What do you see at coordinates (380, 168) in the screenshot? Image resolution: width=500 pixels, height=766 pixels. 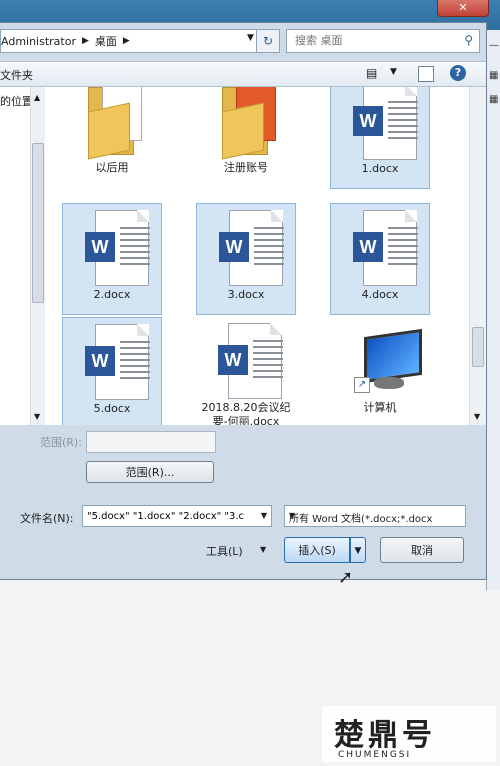 I see `file-name: 1.docx` at bounding box center [380, 168].